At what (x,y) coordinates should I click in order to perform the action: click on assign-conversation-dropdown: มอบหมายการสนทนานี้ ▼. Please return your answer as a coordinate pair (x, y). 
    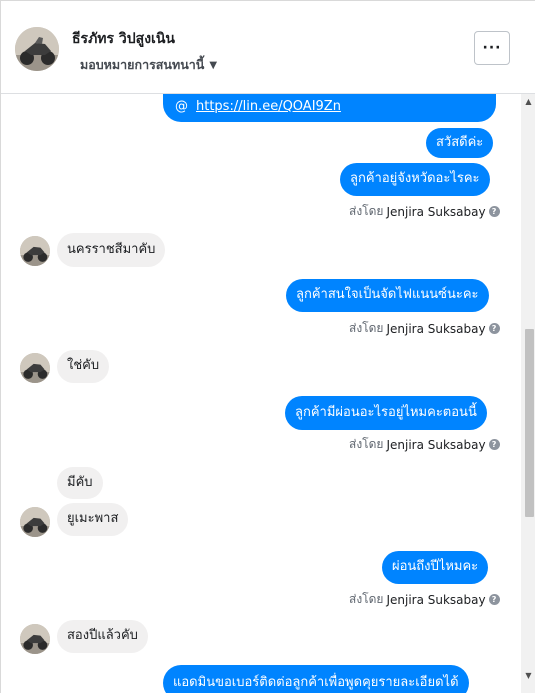
    Looking at the image, I should click on (148, 65).